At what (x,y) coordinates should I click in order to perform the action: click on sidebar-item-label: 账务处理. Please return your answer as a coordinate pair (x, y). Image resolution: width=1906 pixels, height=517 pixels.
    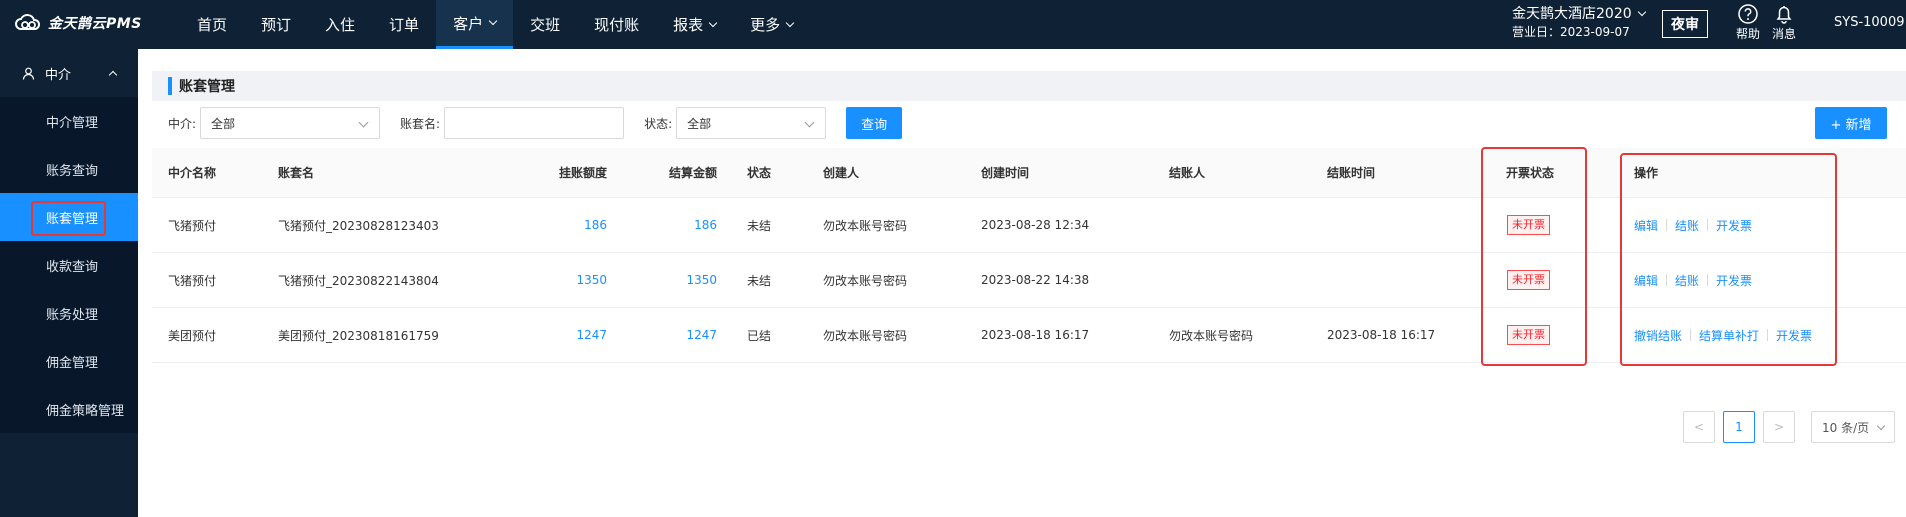
    Looking at the image, I should click on (72, 315).